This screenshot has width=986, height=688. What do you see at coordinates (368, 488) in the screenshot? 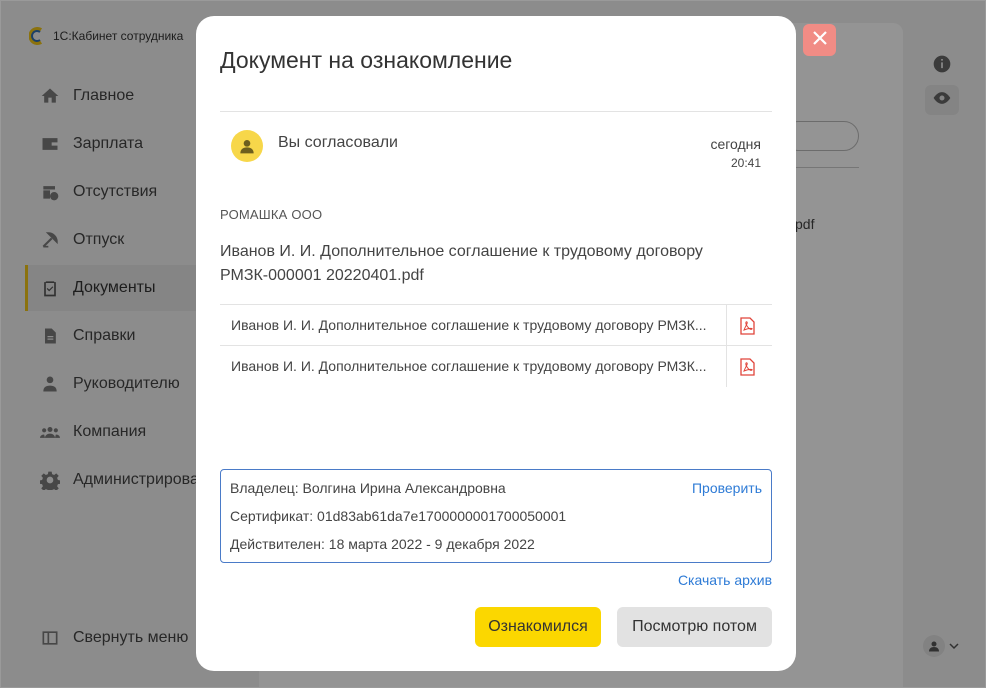
I see `certificate-owner: Владелец: Волгина Ирина Александровна` at bounding box center [368, 488].